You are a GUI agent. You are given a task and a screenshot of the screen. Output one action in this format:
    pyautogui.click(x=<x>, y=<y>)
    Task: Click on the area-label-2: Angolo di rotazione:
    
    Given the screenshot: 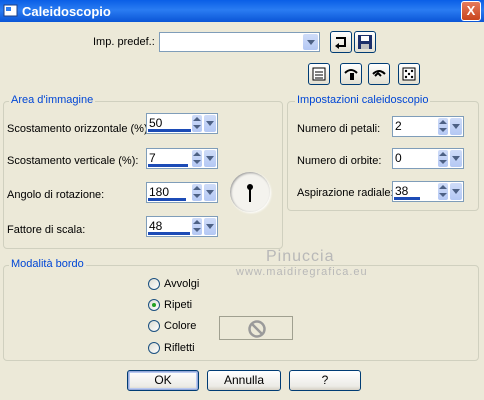 What is the action you would take?
    pyautogui.click(x=56, y=195)
    